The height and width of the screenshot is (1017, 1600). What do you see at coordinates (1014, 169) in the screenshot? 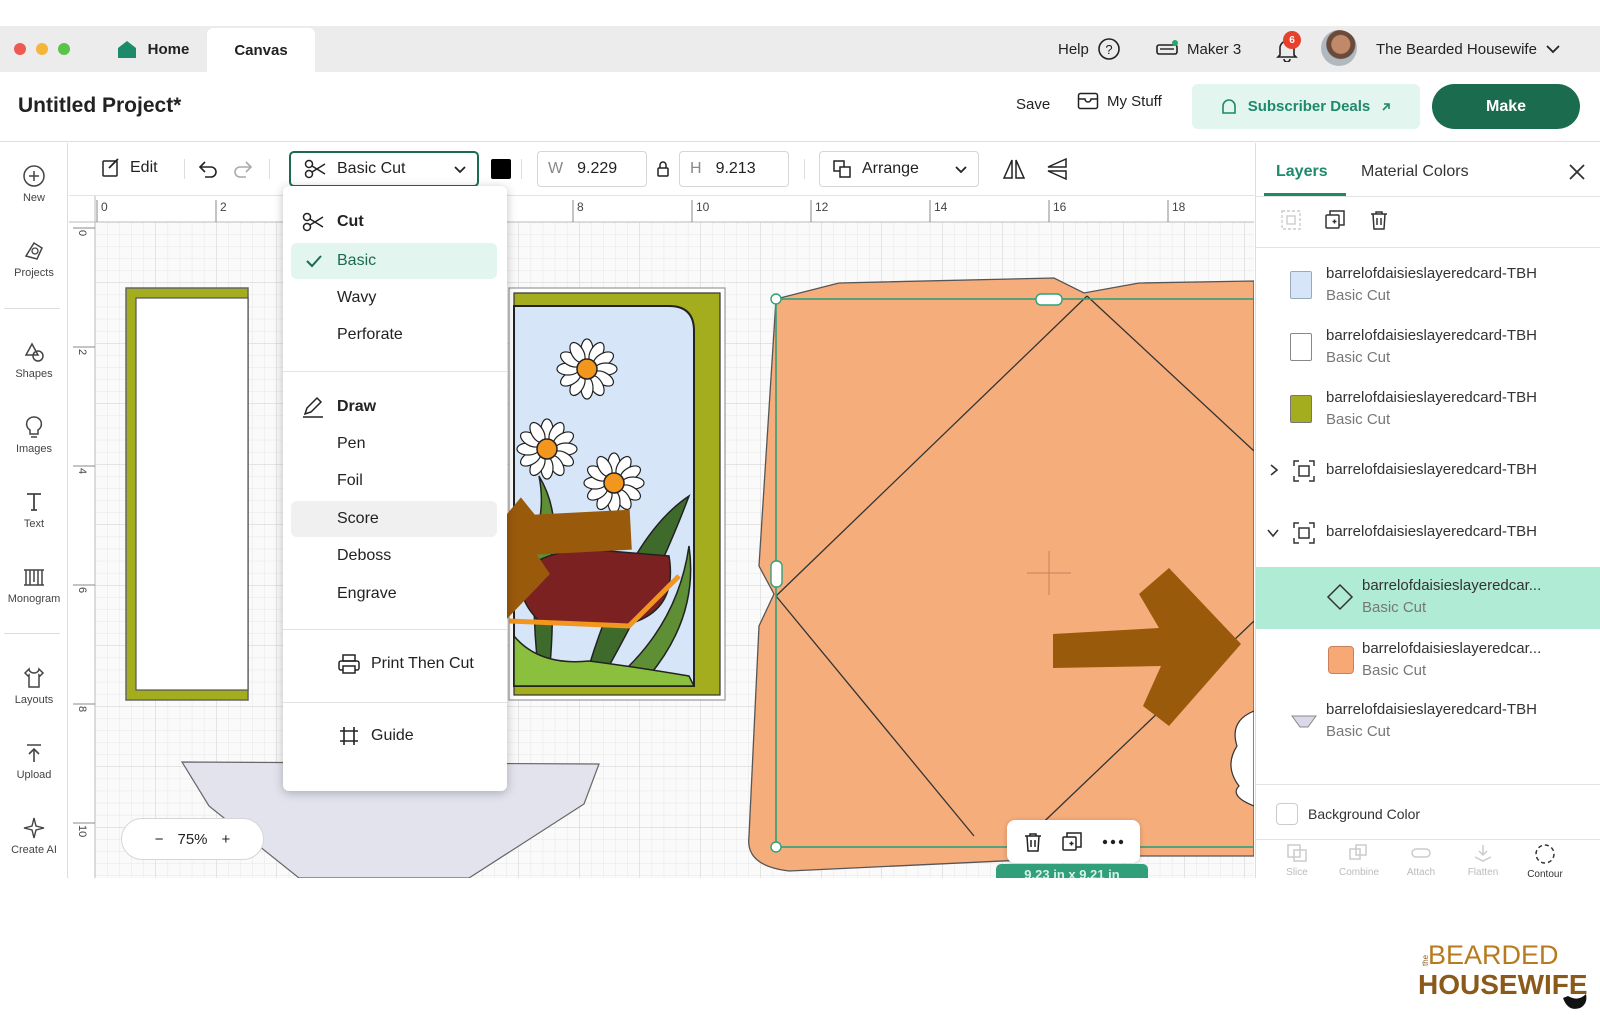
I see `flip-horizontal-icon` at bounding box center [1014, 169].